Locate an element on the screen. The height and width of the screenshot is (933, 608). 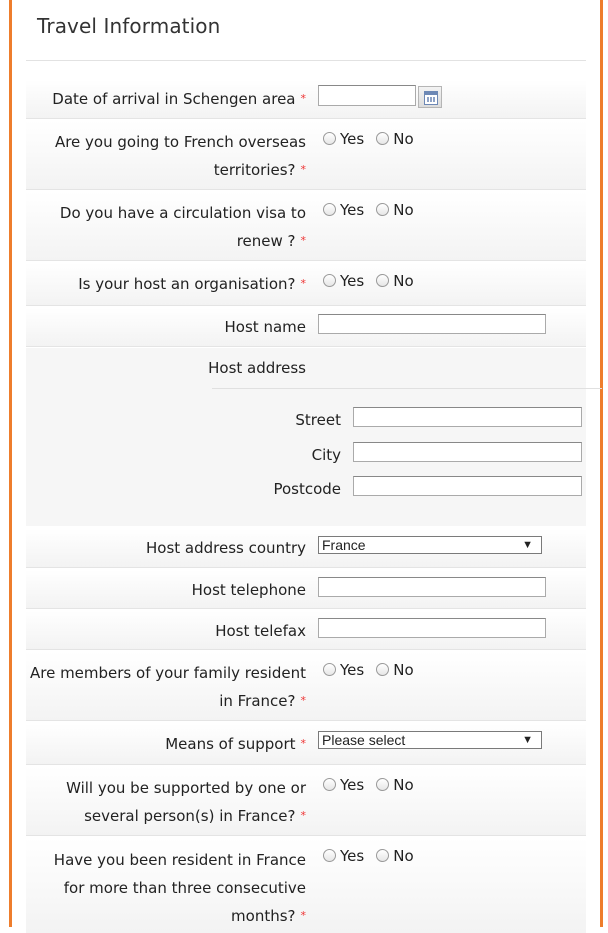
host-telefax-label: Host telefax is located at coordinates (260, 631).